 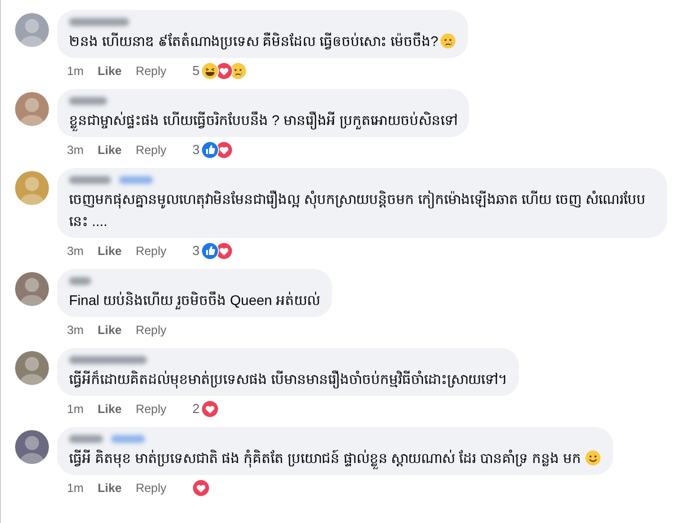 What do you see at coordinates (201, 488) in the screenshot?
I see `reactions` at bounding box center [201, 488].